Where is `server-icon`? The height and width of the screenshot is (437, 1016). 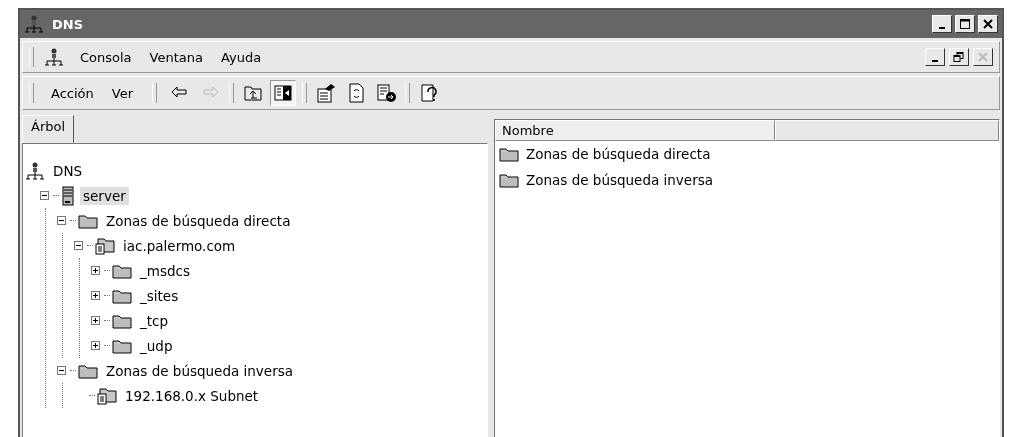
server-icon is located at coordinates (68, 195).